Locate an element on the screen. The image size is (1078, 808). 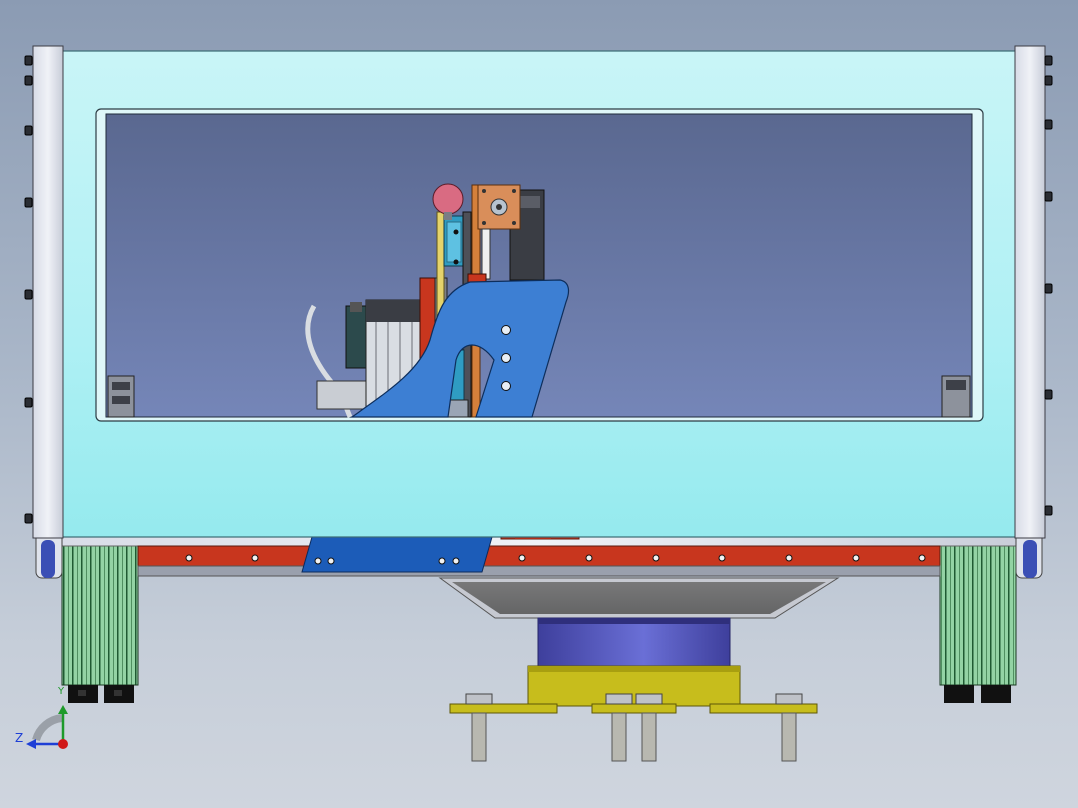
inner-corner-block-left is located at coordinates (121, 396).